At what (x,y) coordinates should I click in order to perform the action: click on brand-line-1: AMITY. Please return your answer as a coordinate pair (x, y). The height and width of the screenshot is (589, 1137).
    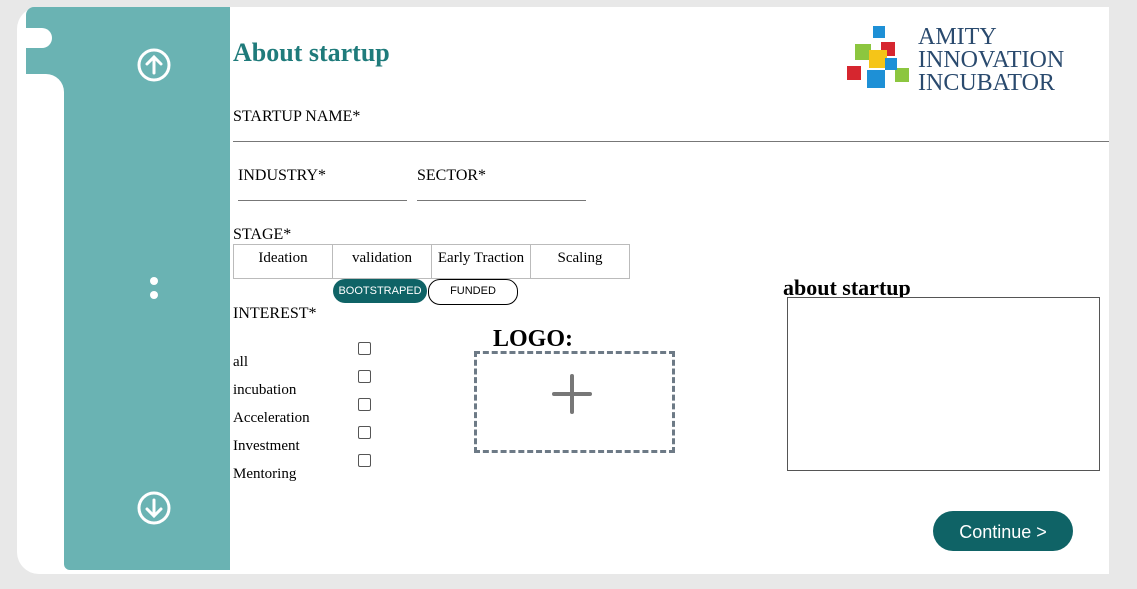
    Looking at the image, I should click on (957, 37).